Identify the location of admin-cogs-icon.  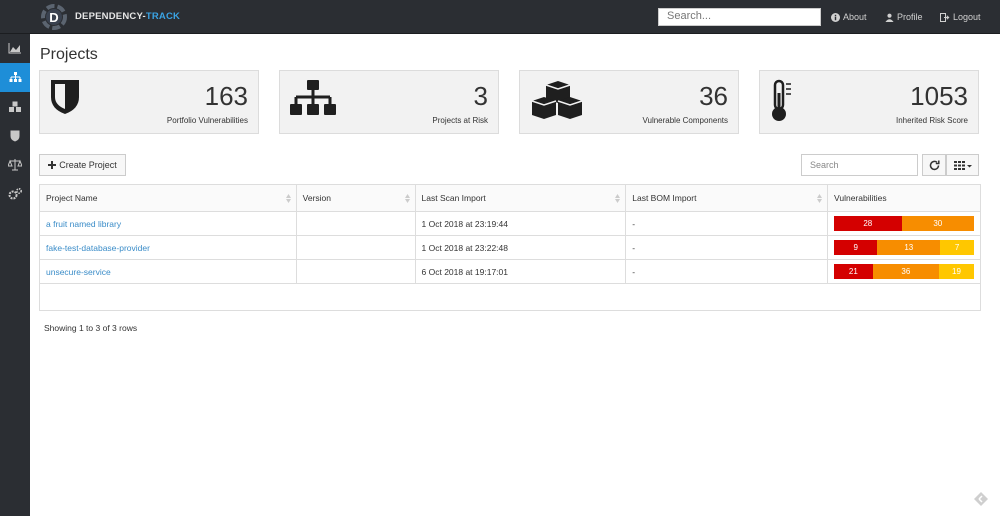
(15, 193).